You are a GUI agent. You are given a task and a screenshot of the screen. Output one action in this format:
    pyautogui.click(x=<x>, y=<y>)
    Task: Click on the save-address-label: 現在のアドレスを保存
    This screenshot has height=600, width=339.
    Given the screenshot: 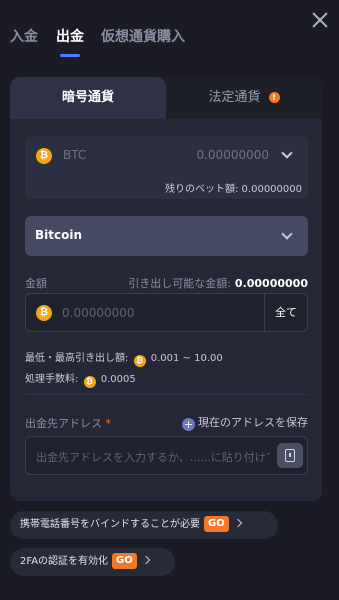 What is the action you would take?
    pyautogui.click(x=253, y=422)
    